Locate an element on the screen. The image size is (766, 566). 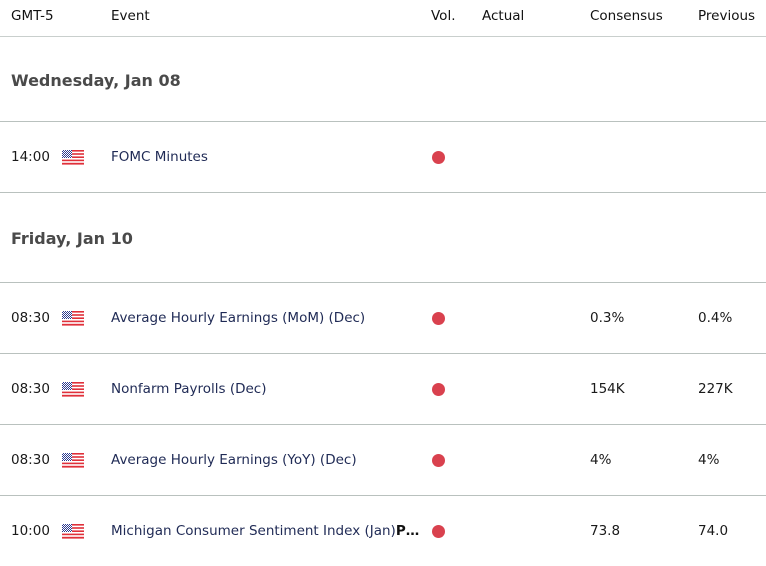
day-label: Wednesday, Jan 08 is located at coordinates (96, 80).